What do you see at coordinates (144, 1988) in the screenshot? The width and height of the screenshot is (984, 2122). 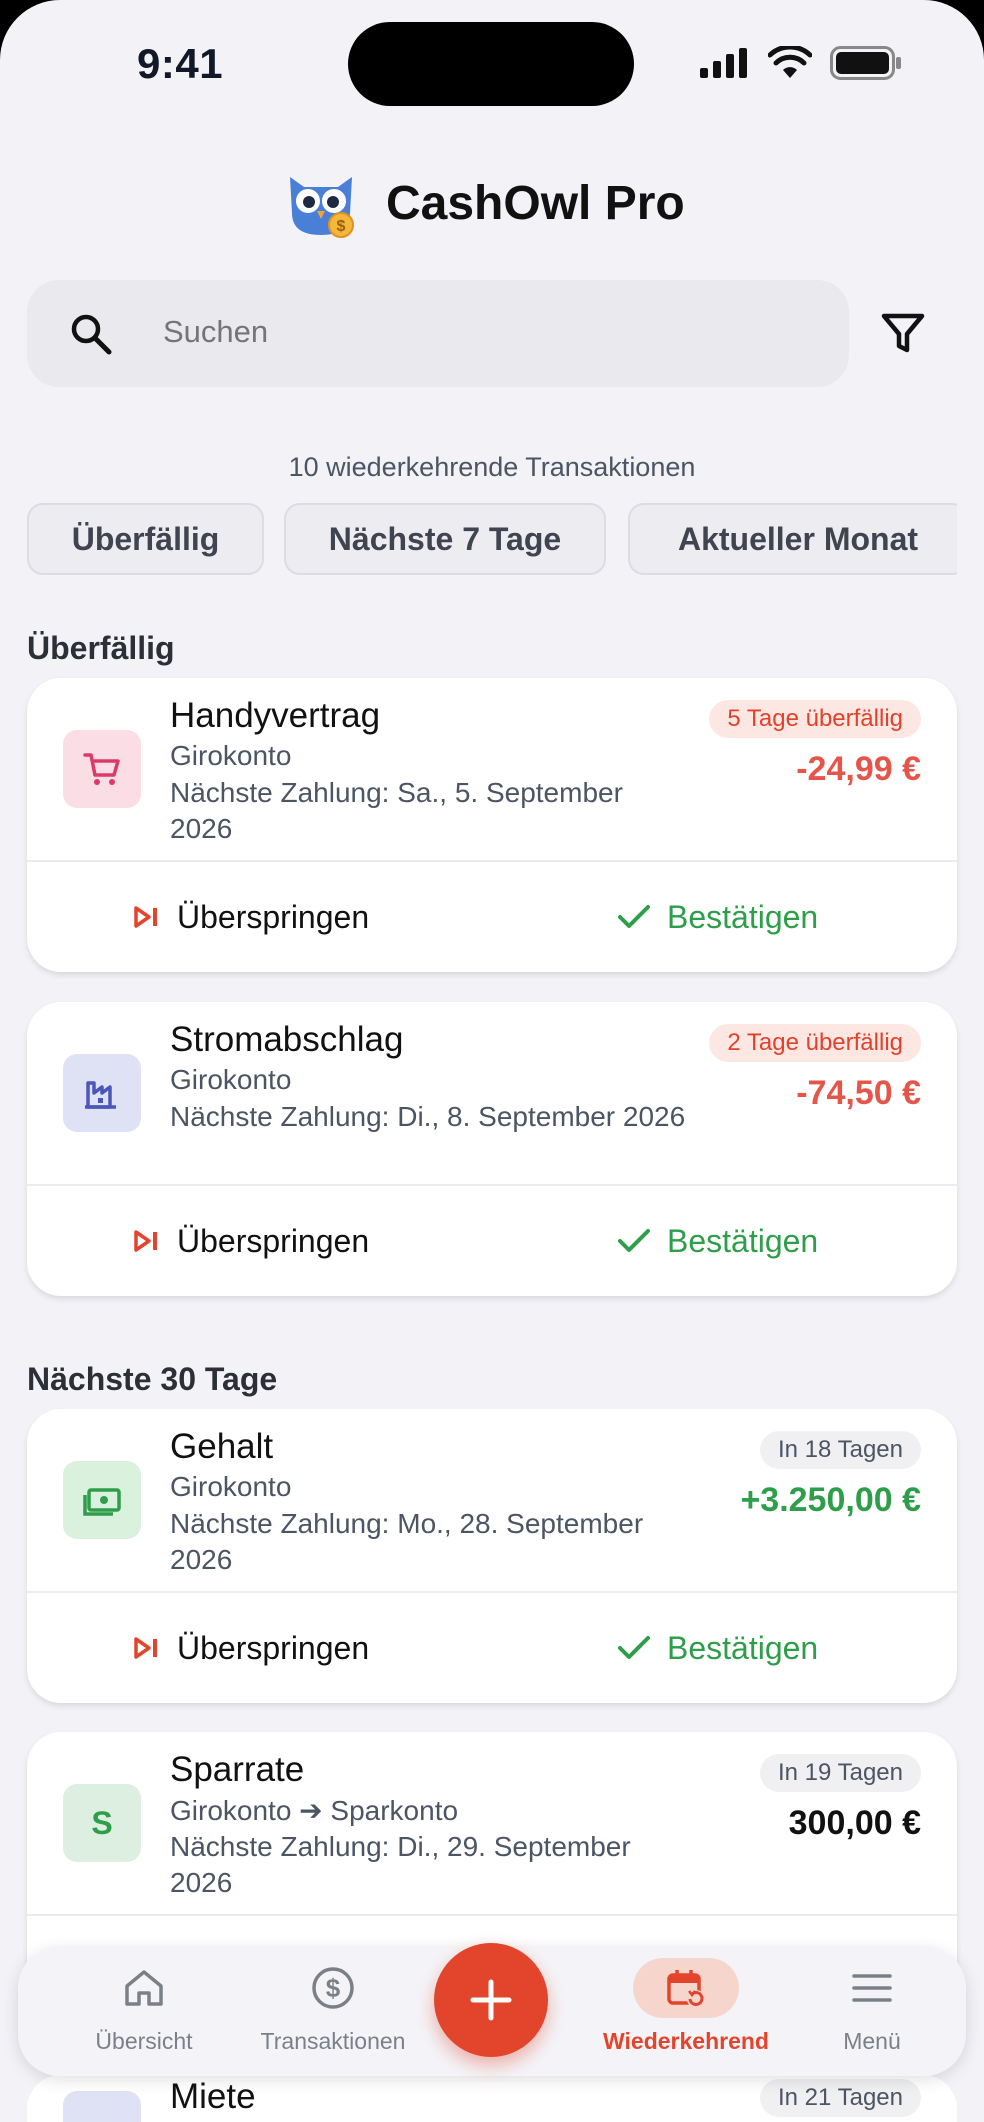 I see `home-icon` at bounding box center [144, 1988].